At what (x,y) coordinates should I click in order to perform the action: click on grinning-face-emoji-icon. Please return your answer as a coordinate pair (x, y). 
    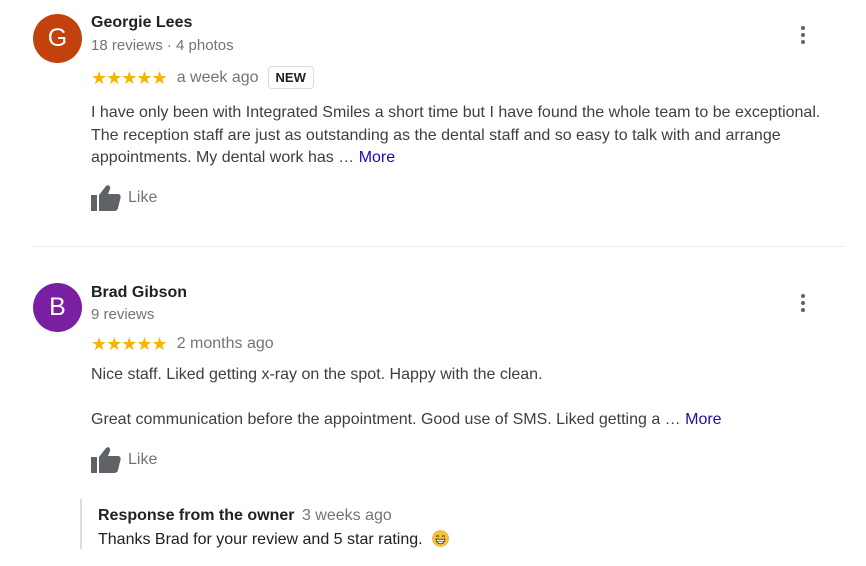
    Looking at the image, I should click on (440, 538).